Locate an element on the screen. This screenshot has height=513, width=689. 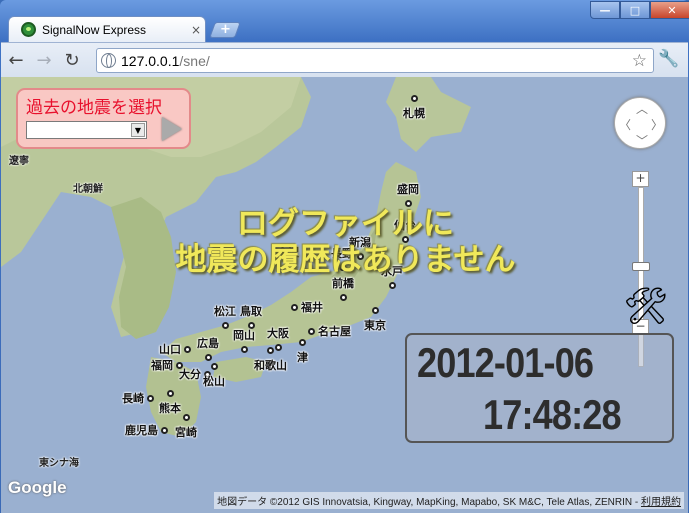
city-wakayama: 和歌山 is located at coordinates (270, 360).